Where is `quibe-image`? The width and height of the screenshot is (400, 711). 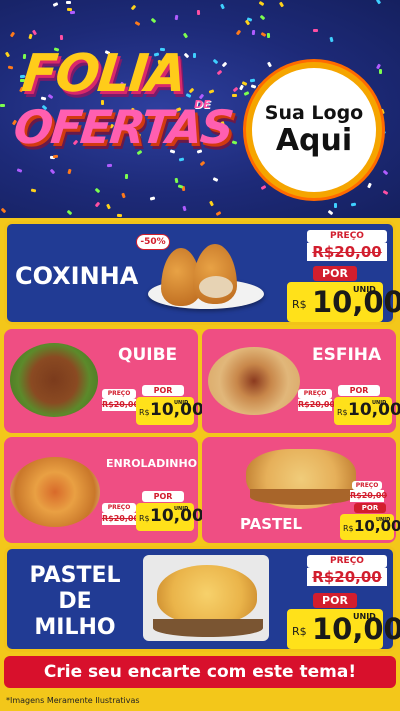 quibe-image is located at coordinates (54, 380).